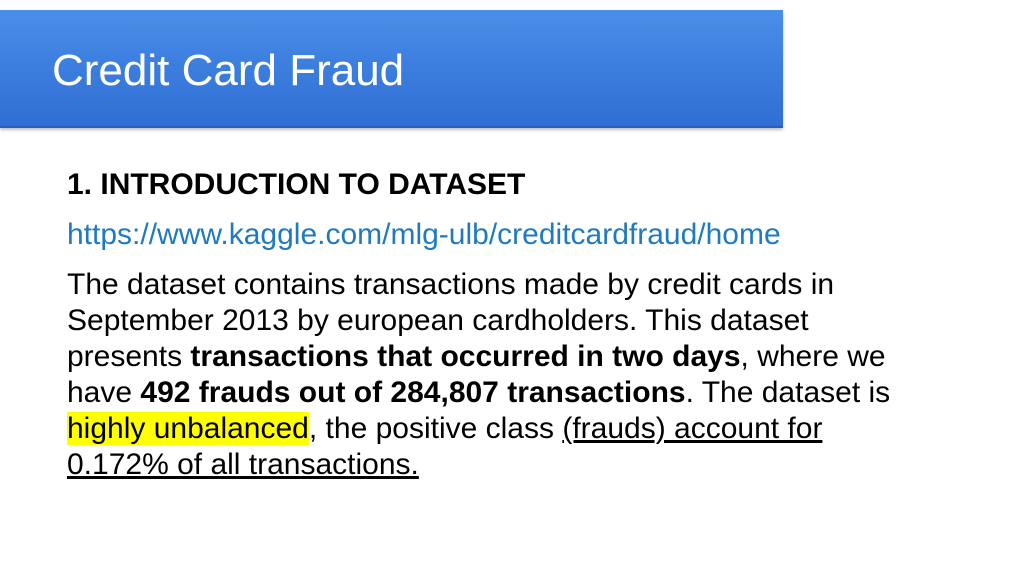 The height and width of the screenshot is (576, 1024). What do you see at coordinates (435, 428) in the screenshot?
I see `description-text-4: , the positive class` at bounding box center [435, 428].